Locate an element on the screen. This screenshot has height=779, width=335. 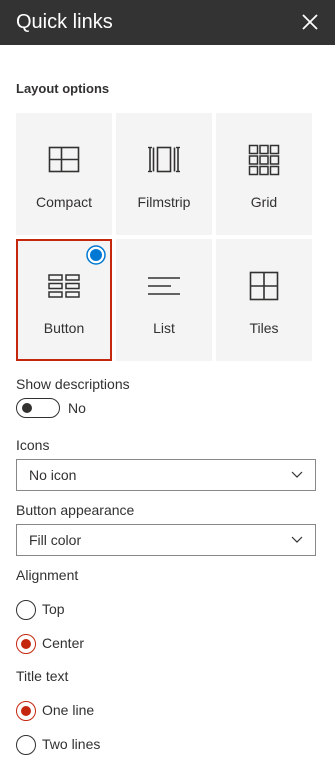
layout-option-label: Grid is located at coordinates (264, 202).